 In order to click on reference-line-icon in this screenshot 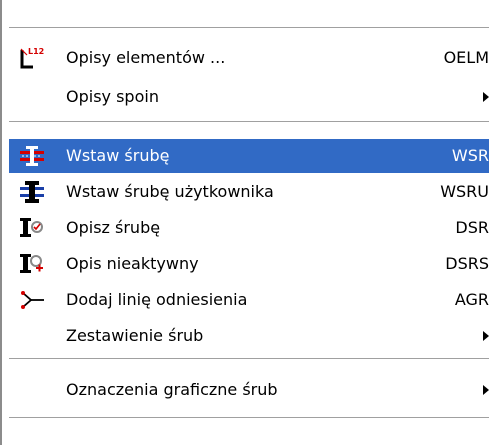, I will do `click(32, 300)`.